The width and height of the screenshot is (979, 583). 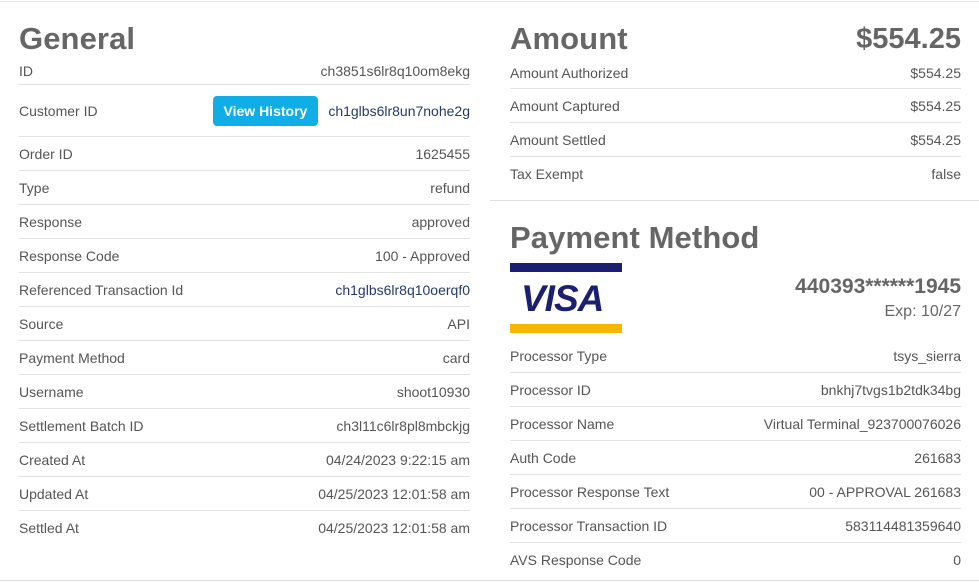 I want to click on row-label: Referenced Transaction Id, so click(x=101, y=289).